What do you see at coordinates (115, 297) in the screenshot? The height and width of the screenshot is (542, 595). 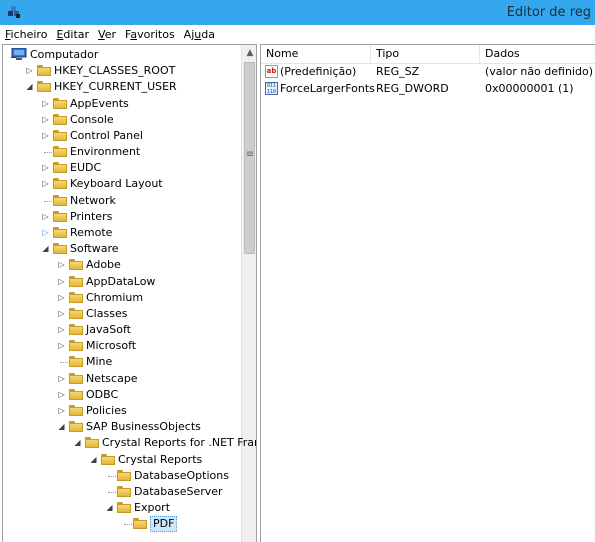 I see `tree-node-label: Chromium` at bounding box center [115, 297].